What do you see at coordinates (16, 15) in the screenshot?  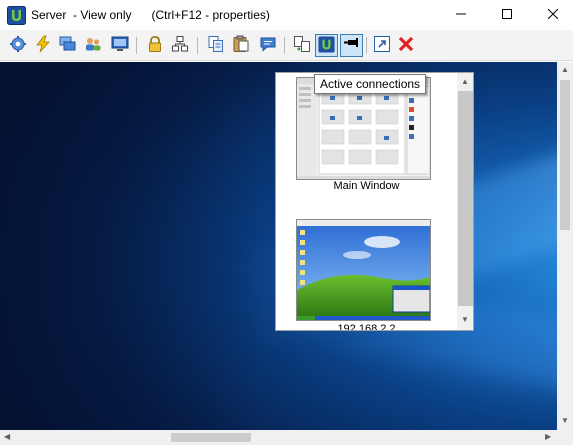 I see `server-app-icon` at bounding box center [16, 15].